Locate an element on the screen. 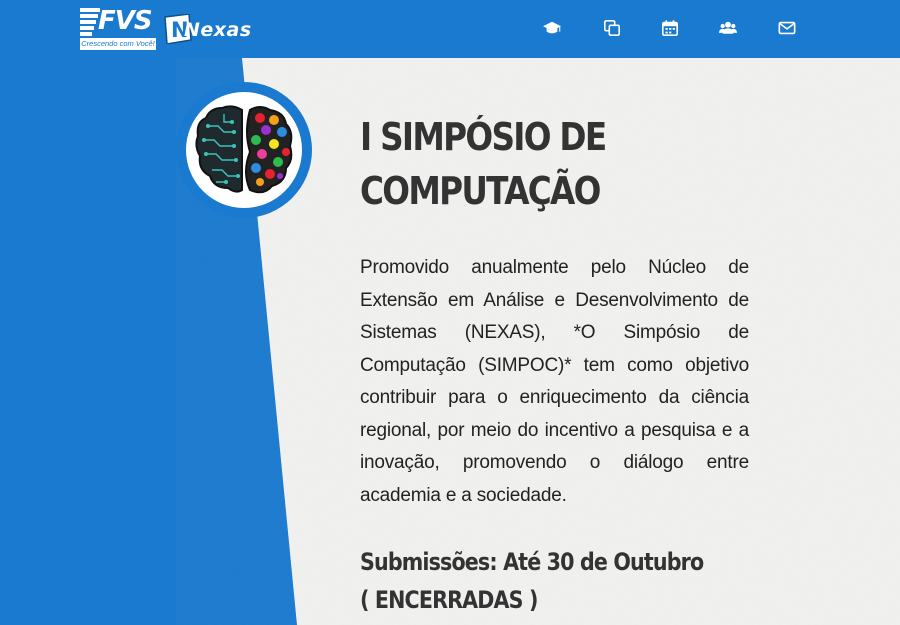 The width and height of the screenshot is (900, 625). nexas-logo-text: Nexas is located at coordinates (218, 30).